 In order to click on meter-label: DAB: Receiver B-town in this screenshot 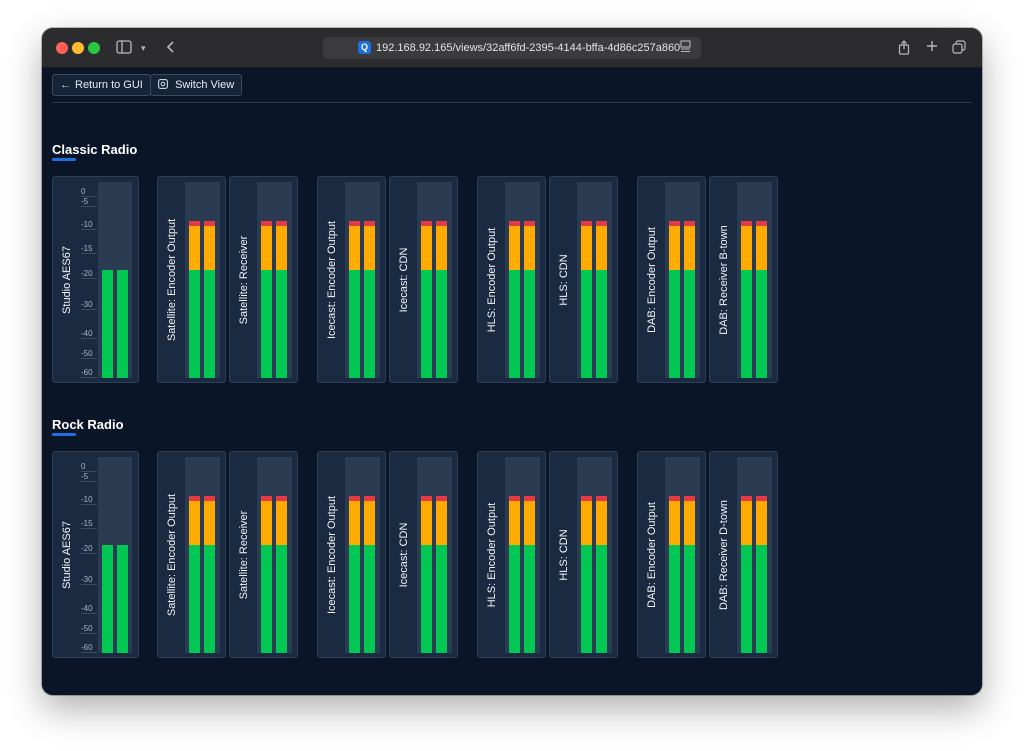, I will do `click(724, 280)`.